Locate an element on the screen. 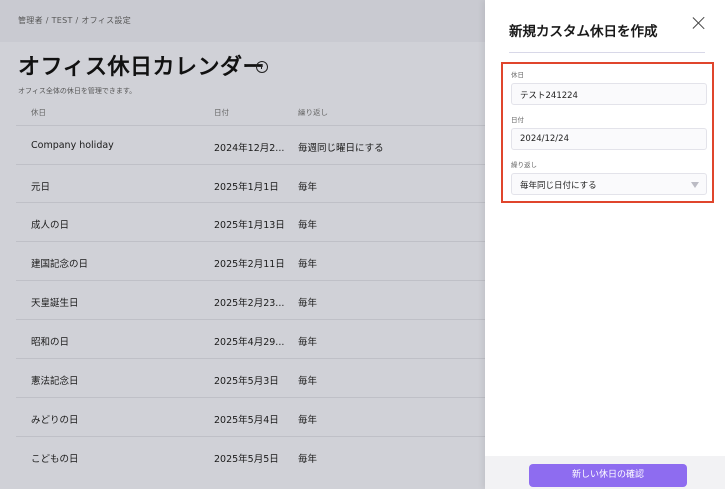 The width and height of the screenshot is (725, 489). row-date: 2025年1月13日 is located at coordinates (249, 225).